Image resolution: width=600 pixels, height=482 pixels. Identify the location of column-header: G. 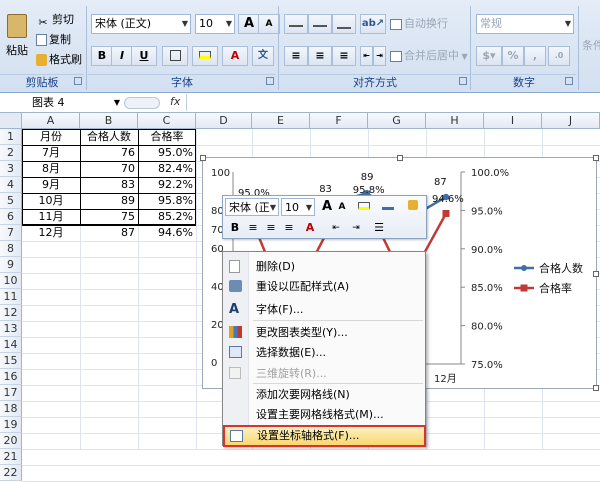
(397, 121).